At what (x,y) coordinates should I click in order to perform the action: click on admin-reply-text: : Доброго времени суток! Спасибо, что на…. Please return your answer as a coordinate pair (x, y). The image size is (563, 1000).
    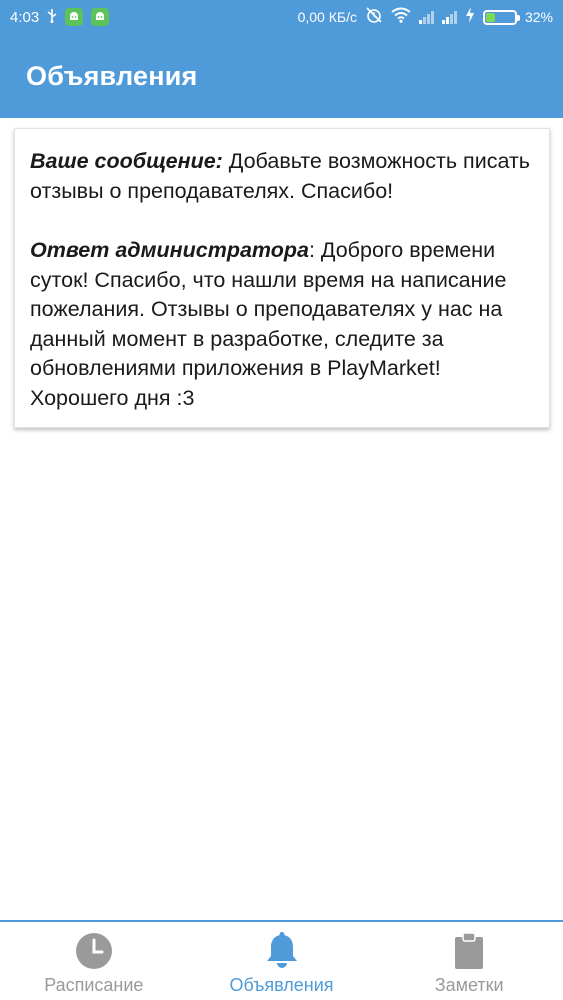
    Looking at the image, I should click on (268, 324).